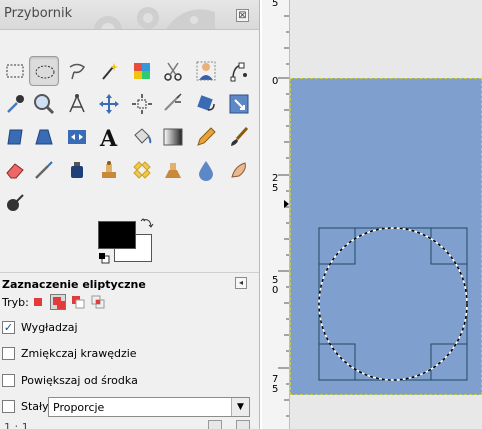  I want to click on mode-add-icon, so click(58, 302).